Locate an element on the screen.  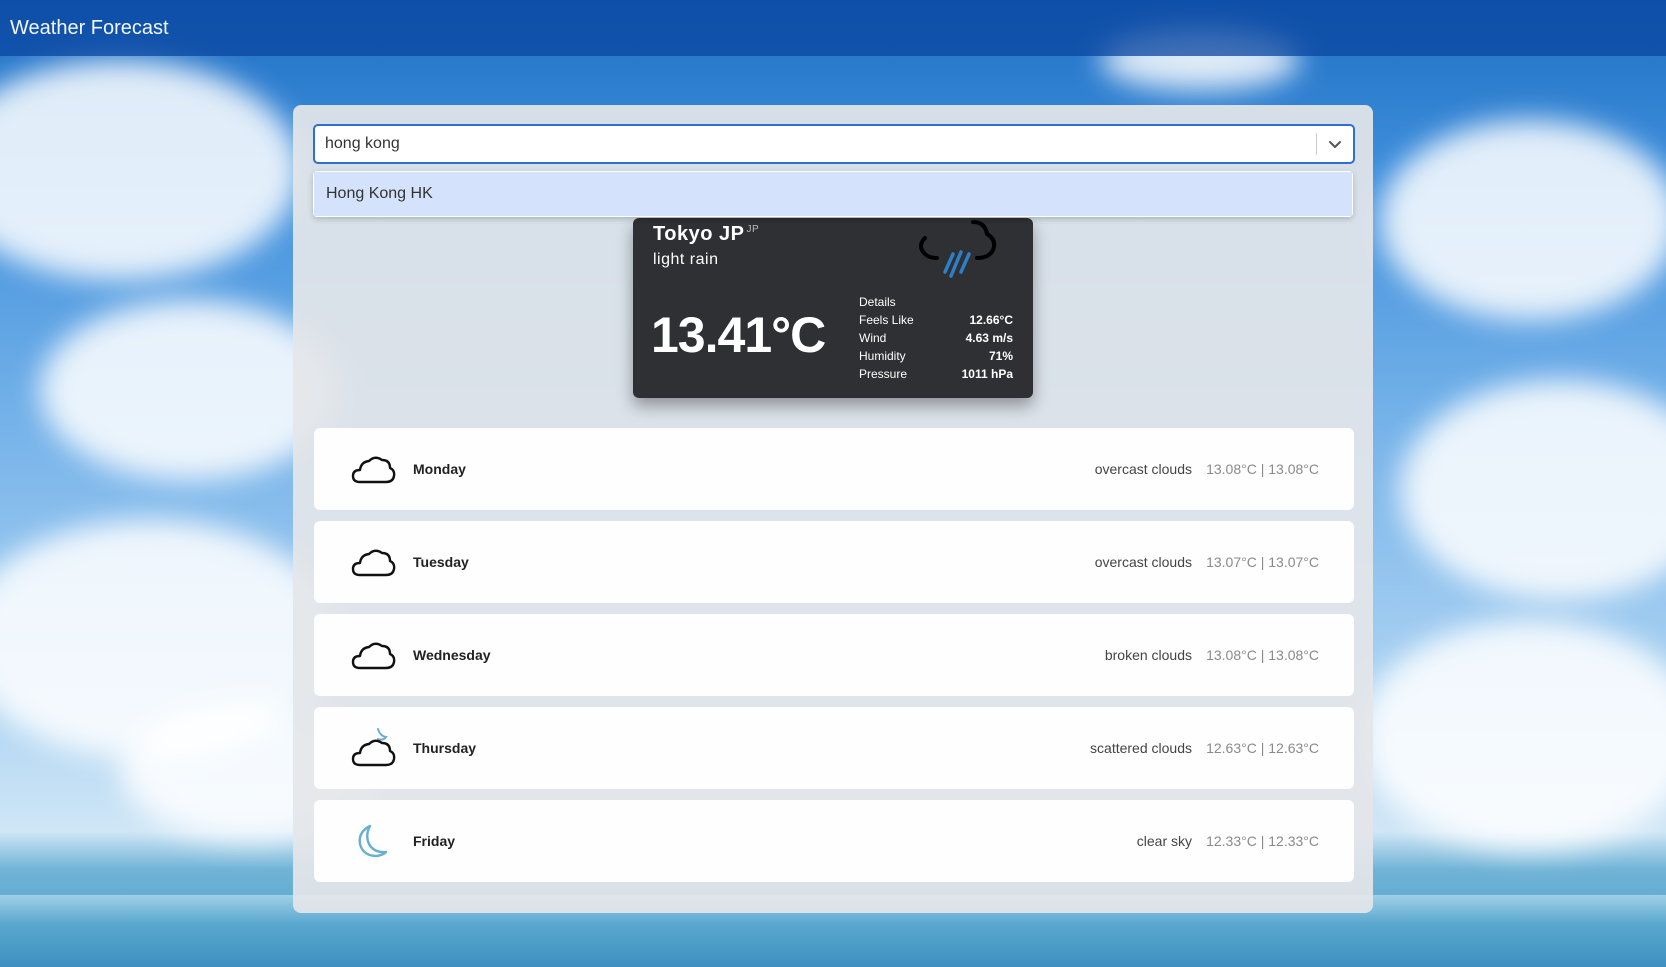
forecast-row-monday: Monday overcast clouds 13.08°C | 13.08°C is located at coordinates (834, 469).